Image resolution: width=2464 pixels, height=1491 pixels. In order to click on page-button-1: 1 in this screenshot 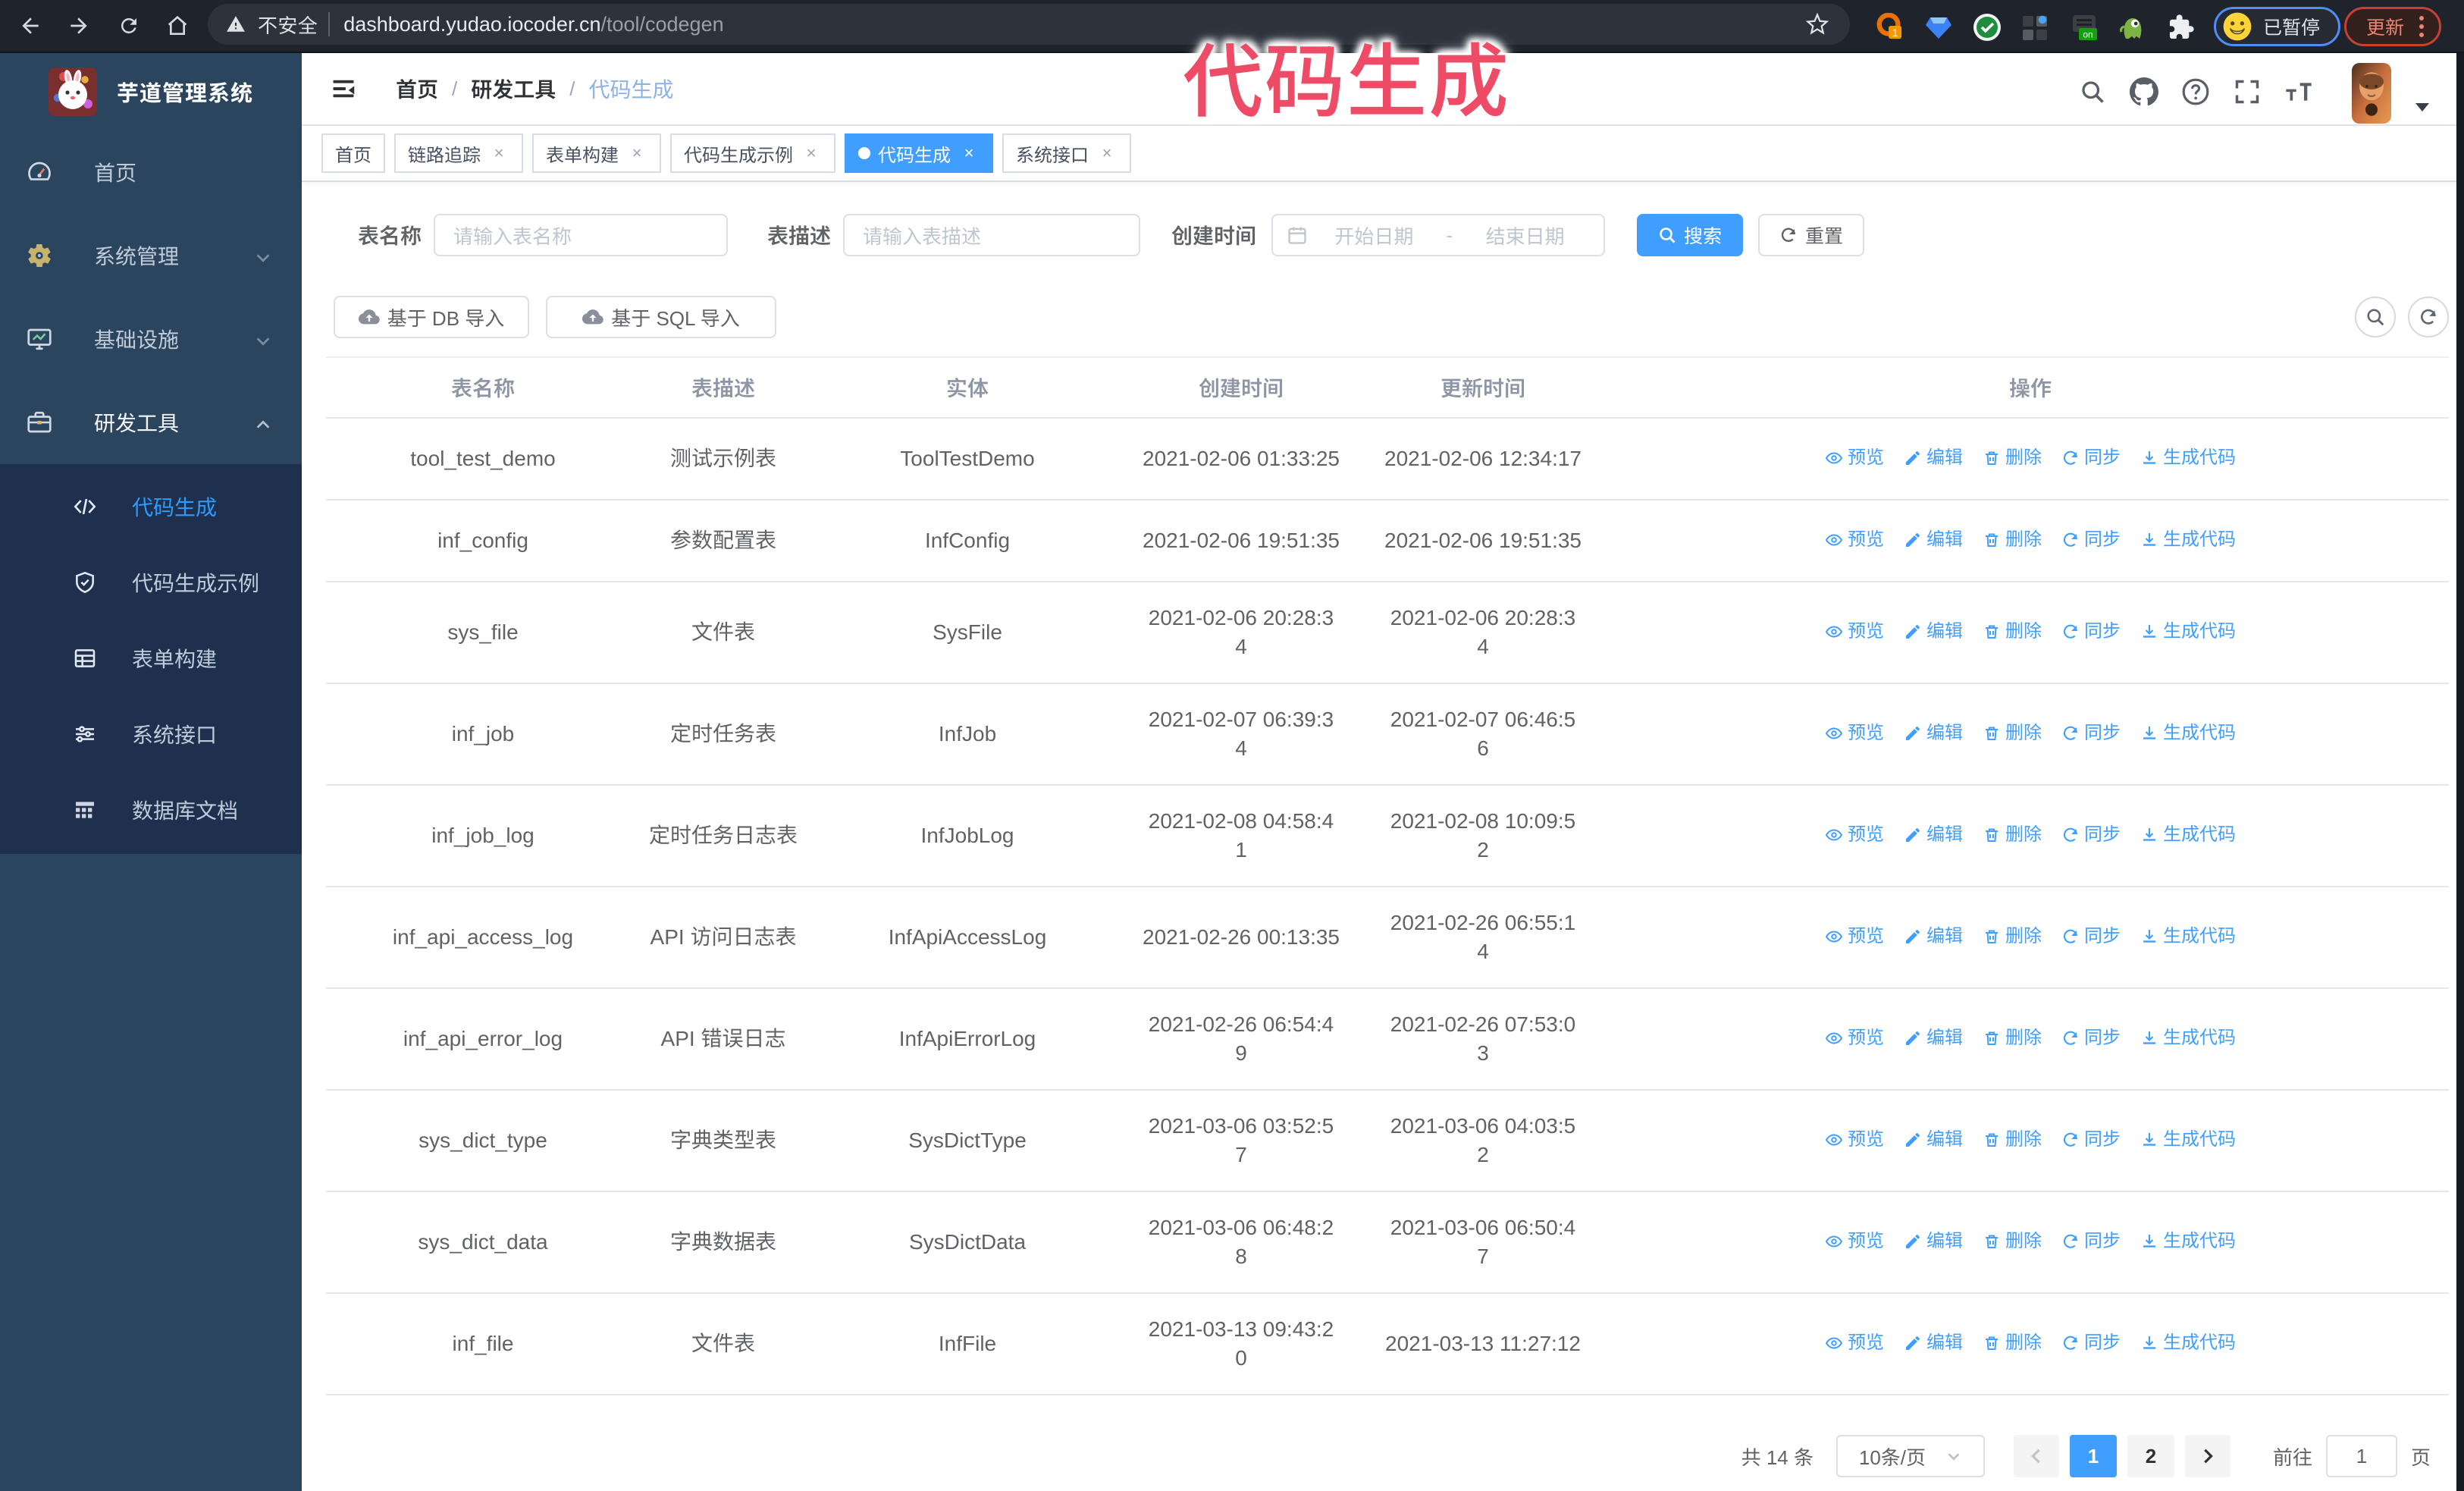, I will do `click(2093, 1456)`.